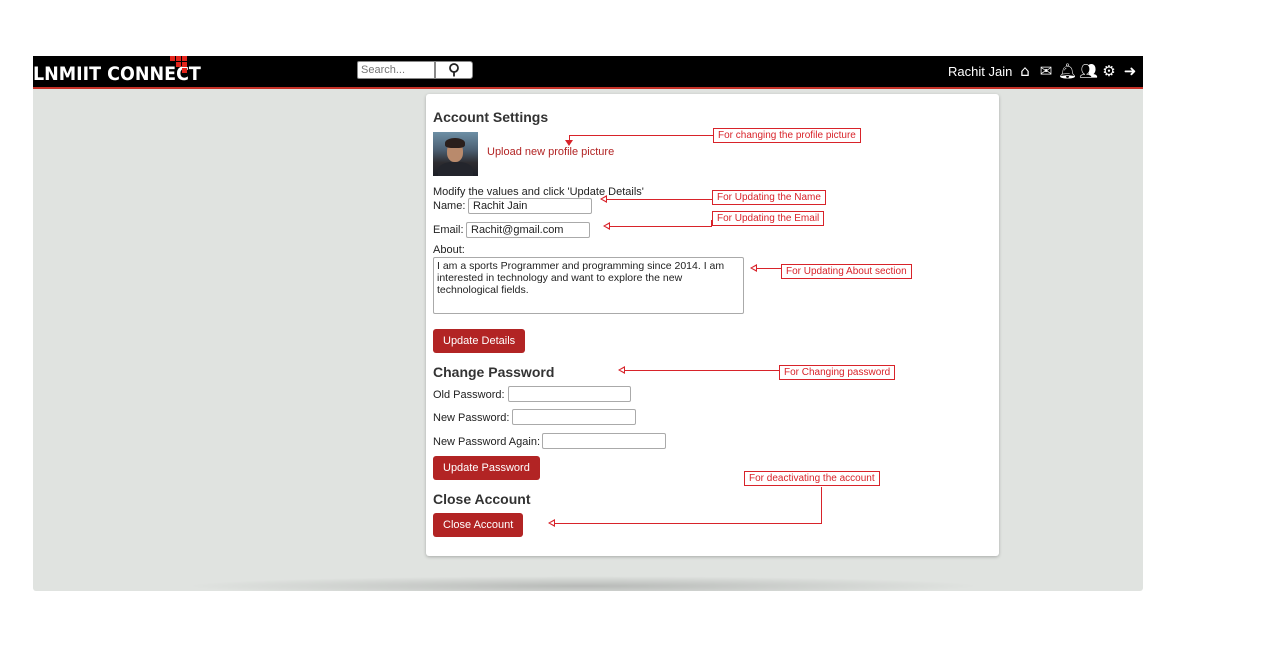  What do you see at coordinates (787, 135) in the screenshot?
I see `annotation-profile-picture: For changing the profile picture` at bounding box center [787, 135].